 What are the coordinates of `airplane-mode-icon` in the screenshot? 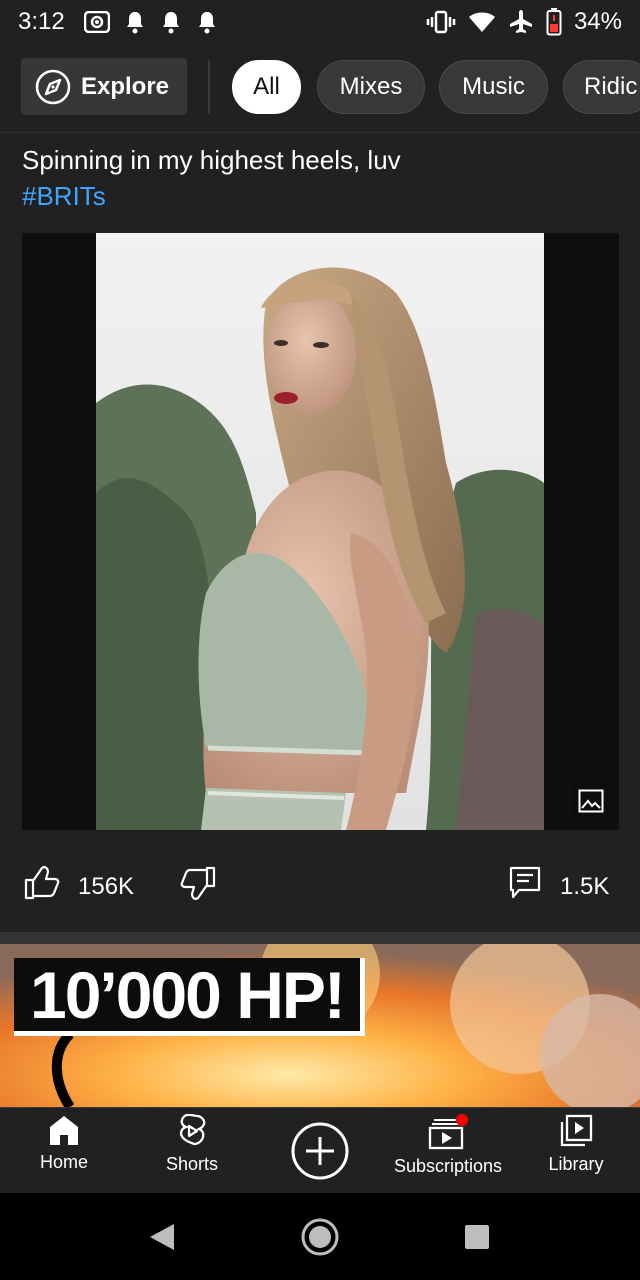 It's located at (520, 21).